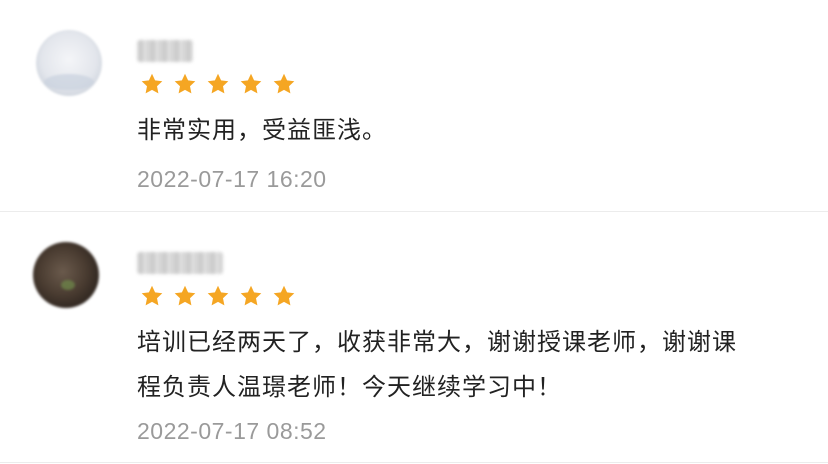 The height and width of the screenshot is (464, 828). Describe the element at coordinates (414, 462) in the screenshot. I see `divider` at that location.